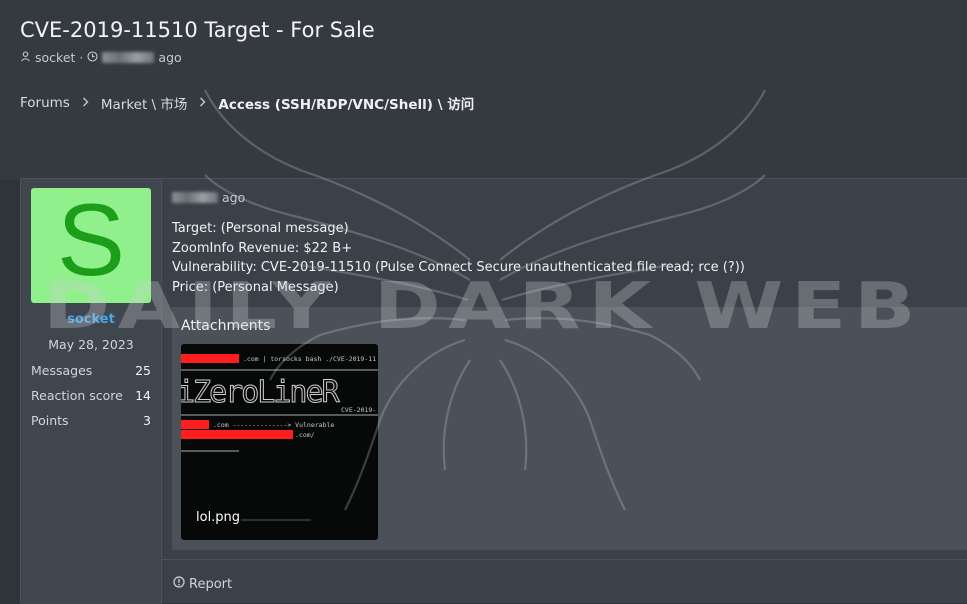 This screenshot has width=967, height=604. Describe the element at coordinates (101, 57) in the screenshot. I see `thread-meta: socket · ago` at that location.